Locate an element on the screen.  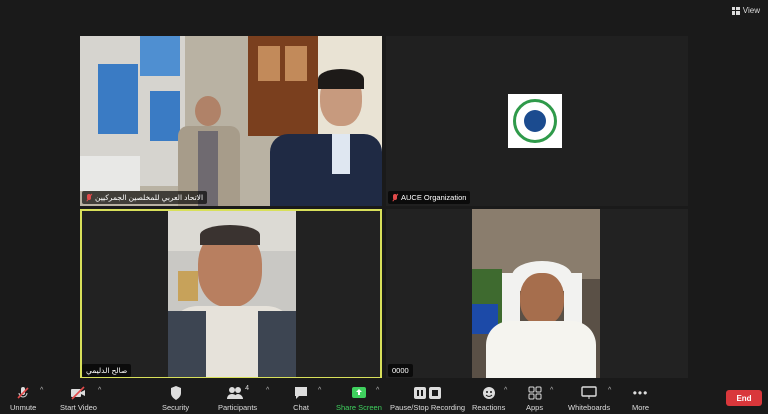
end-meeting-button: End is located at coordinates (744, 398).